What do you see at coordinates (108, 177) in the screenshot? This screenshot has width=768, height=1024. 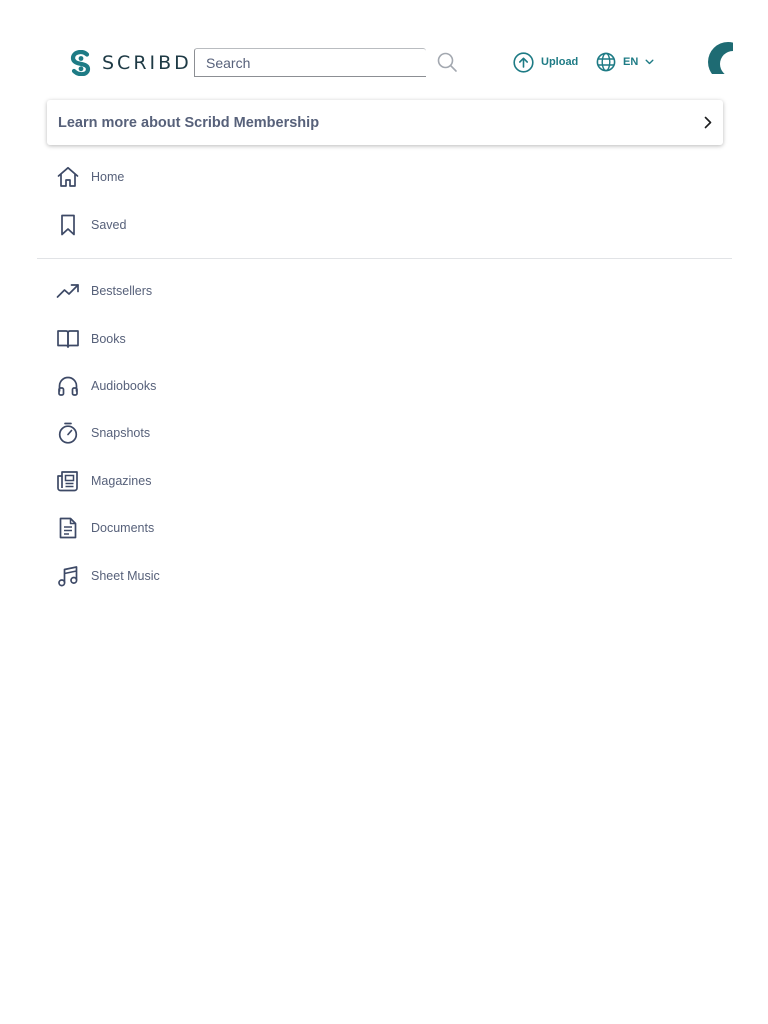 I see `nav-label-home: Home` at bounding box center [108, 177].